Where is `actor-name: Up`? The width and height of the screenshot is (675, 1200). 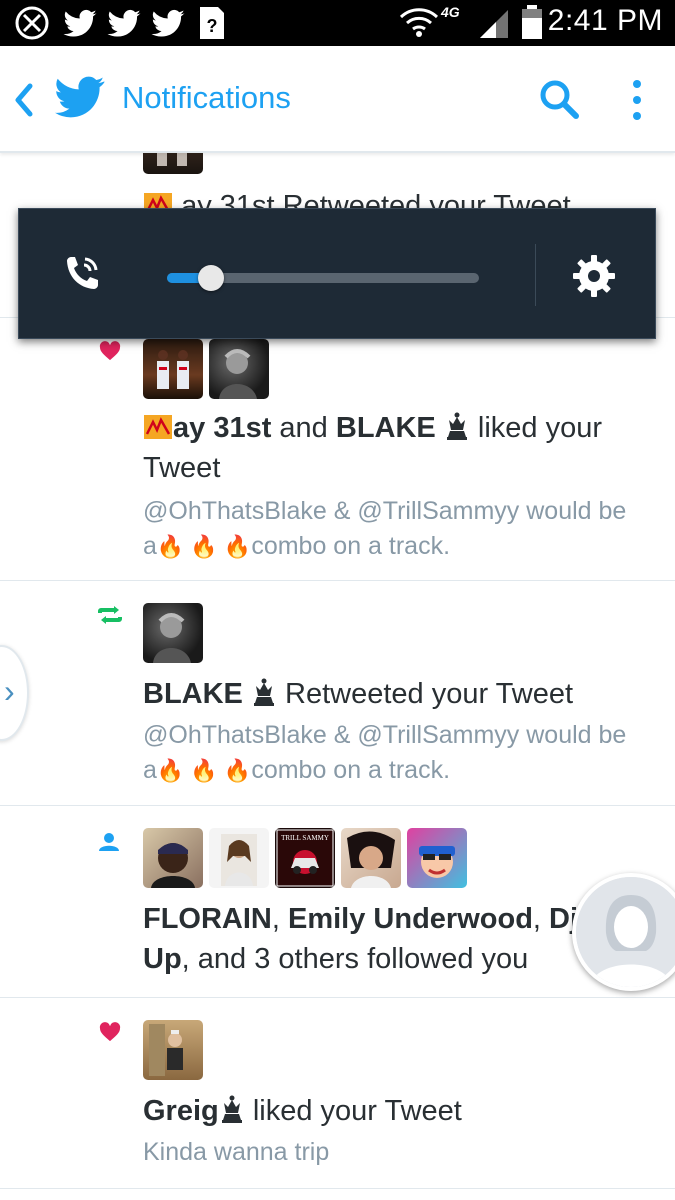 actor-name: Up is located at coordinates (162, 959).